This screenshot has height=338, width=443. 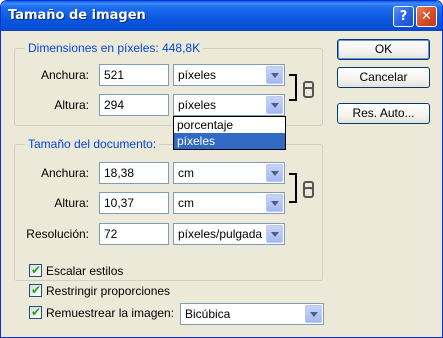 I want to click on help-icon: ?, so click(x=403, y=16).